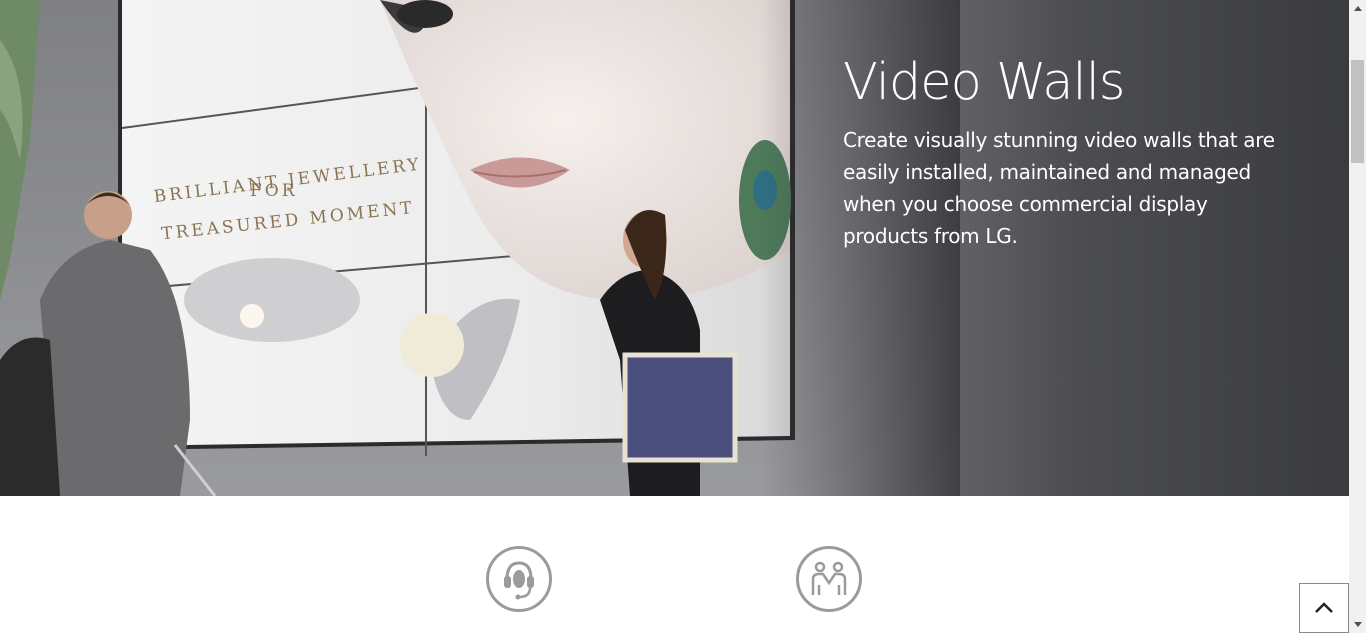 The image size is (1366, 633). I want to click on vertical-scrollbar, so click(1357, 316).